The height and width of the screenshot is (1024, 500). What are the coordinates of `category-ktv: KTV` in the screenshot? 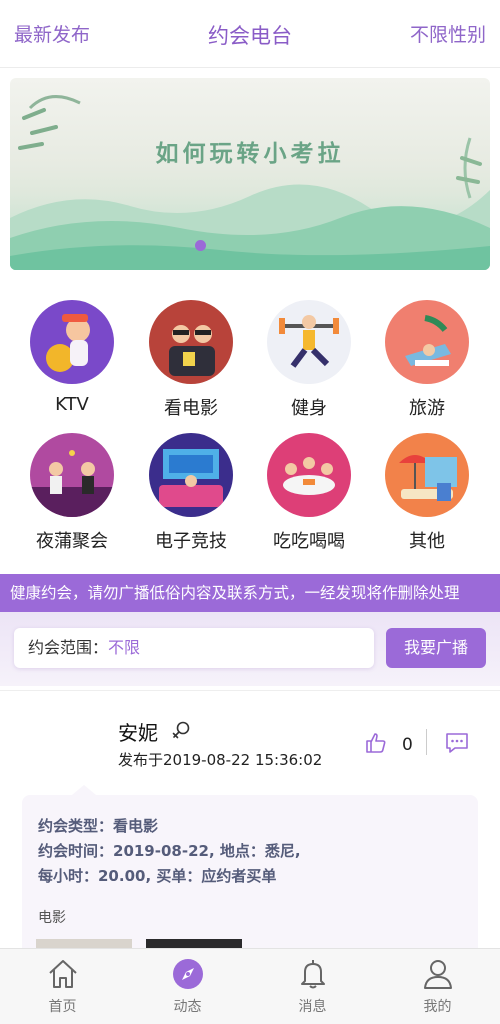 It's located at (72, 357).